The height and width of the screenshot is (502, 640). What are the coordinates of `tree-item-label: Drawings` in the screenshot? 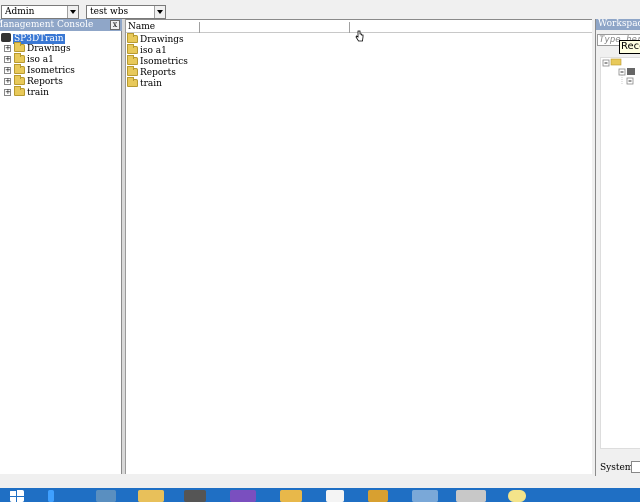 It's located at (49, 49).